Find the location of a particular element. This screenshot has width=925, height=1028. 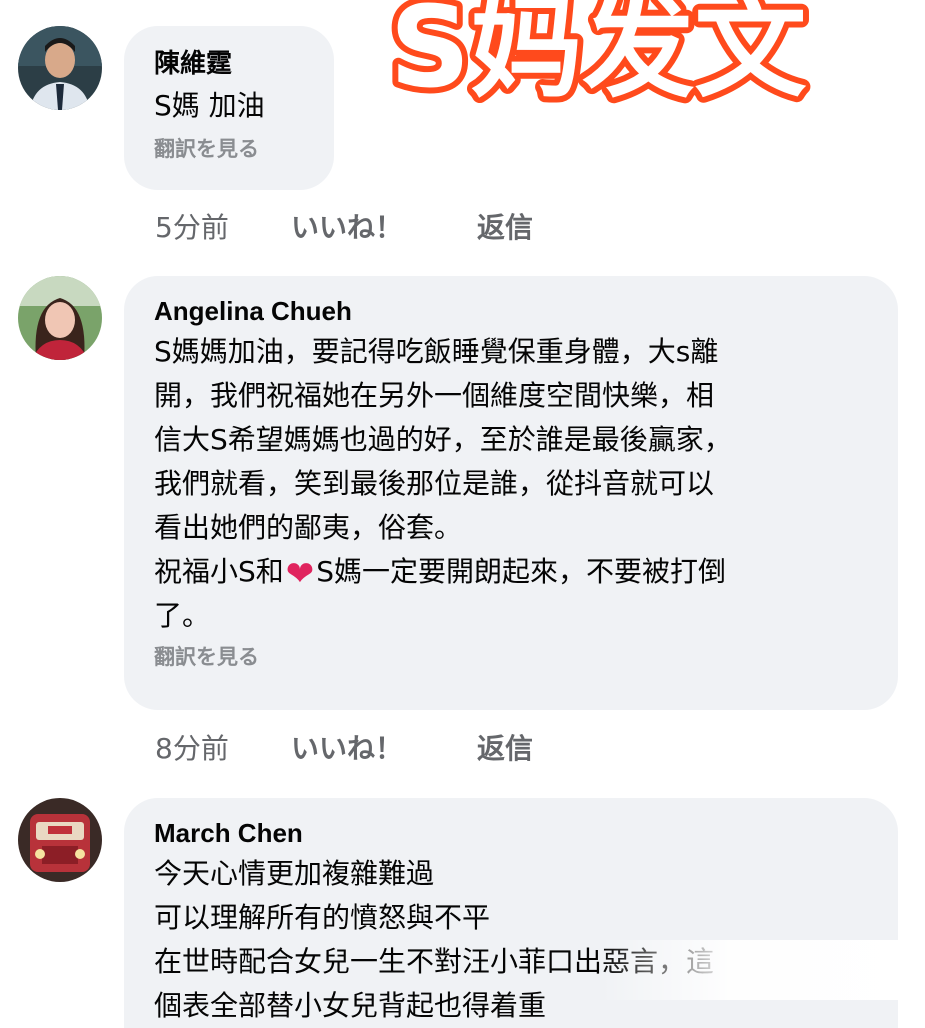

woman-portrait-avatar-icon is located at coordinates (60, 318).